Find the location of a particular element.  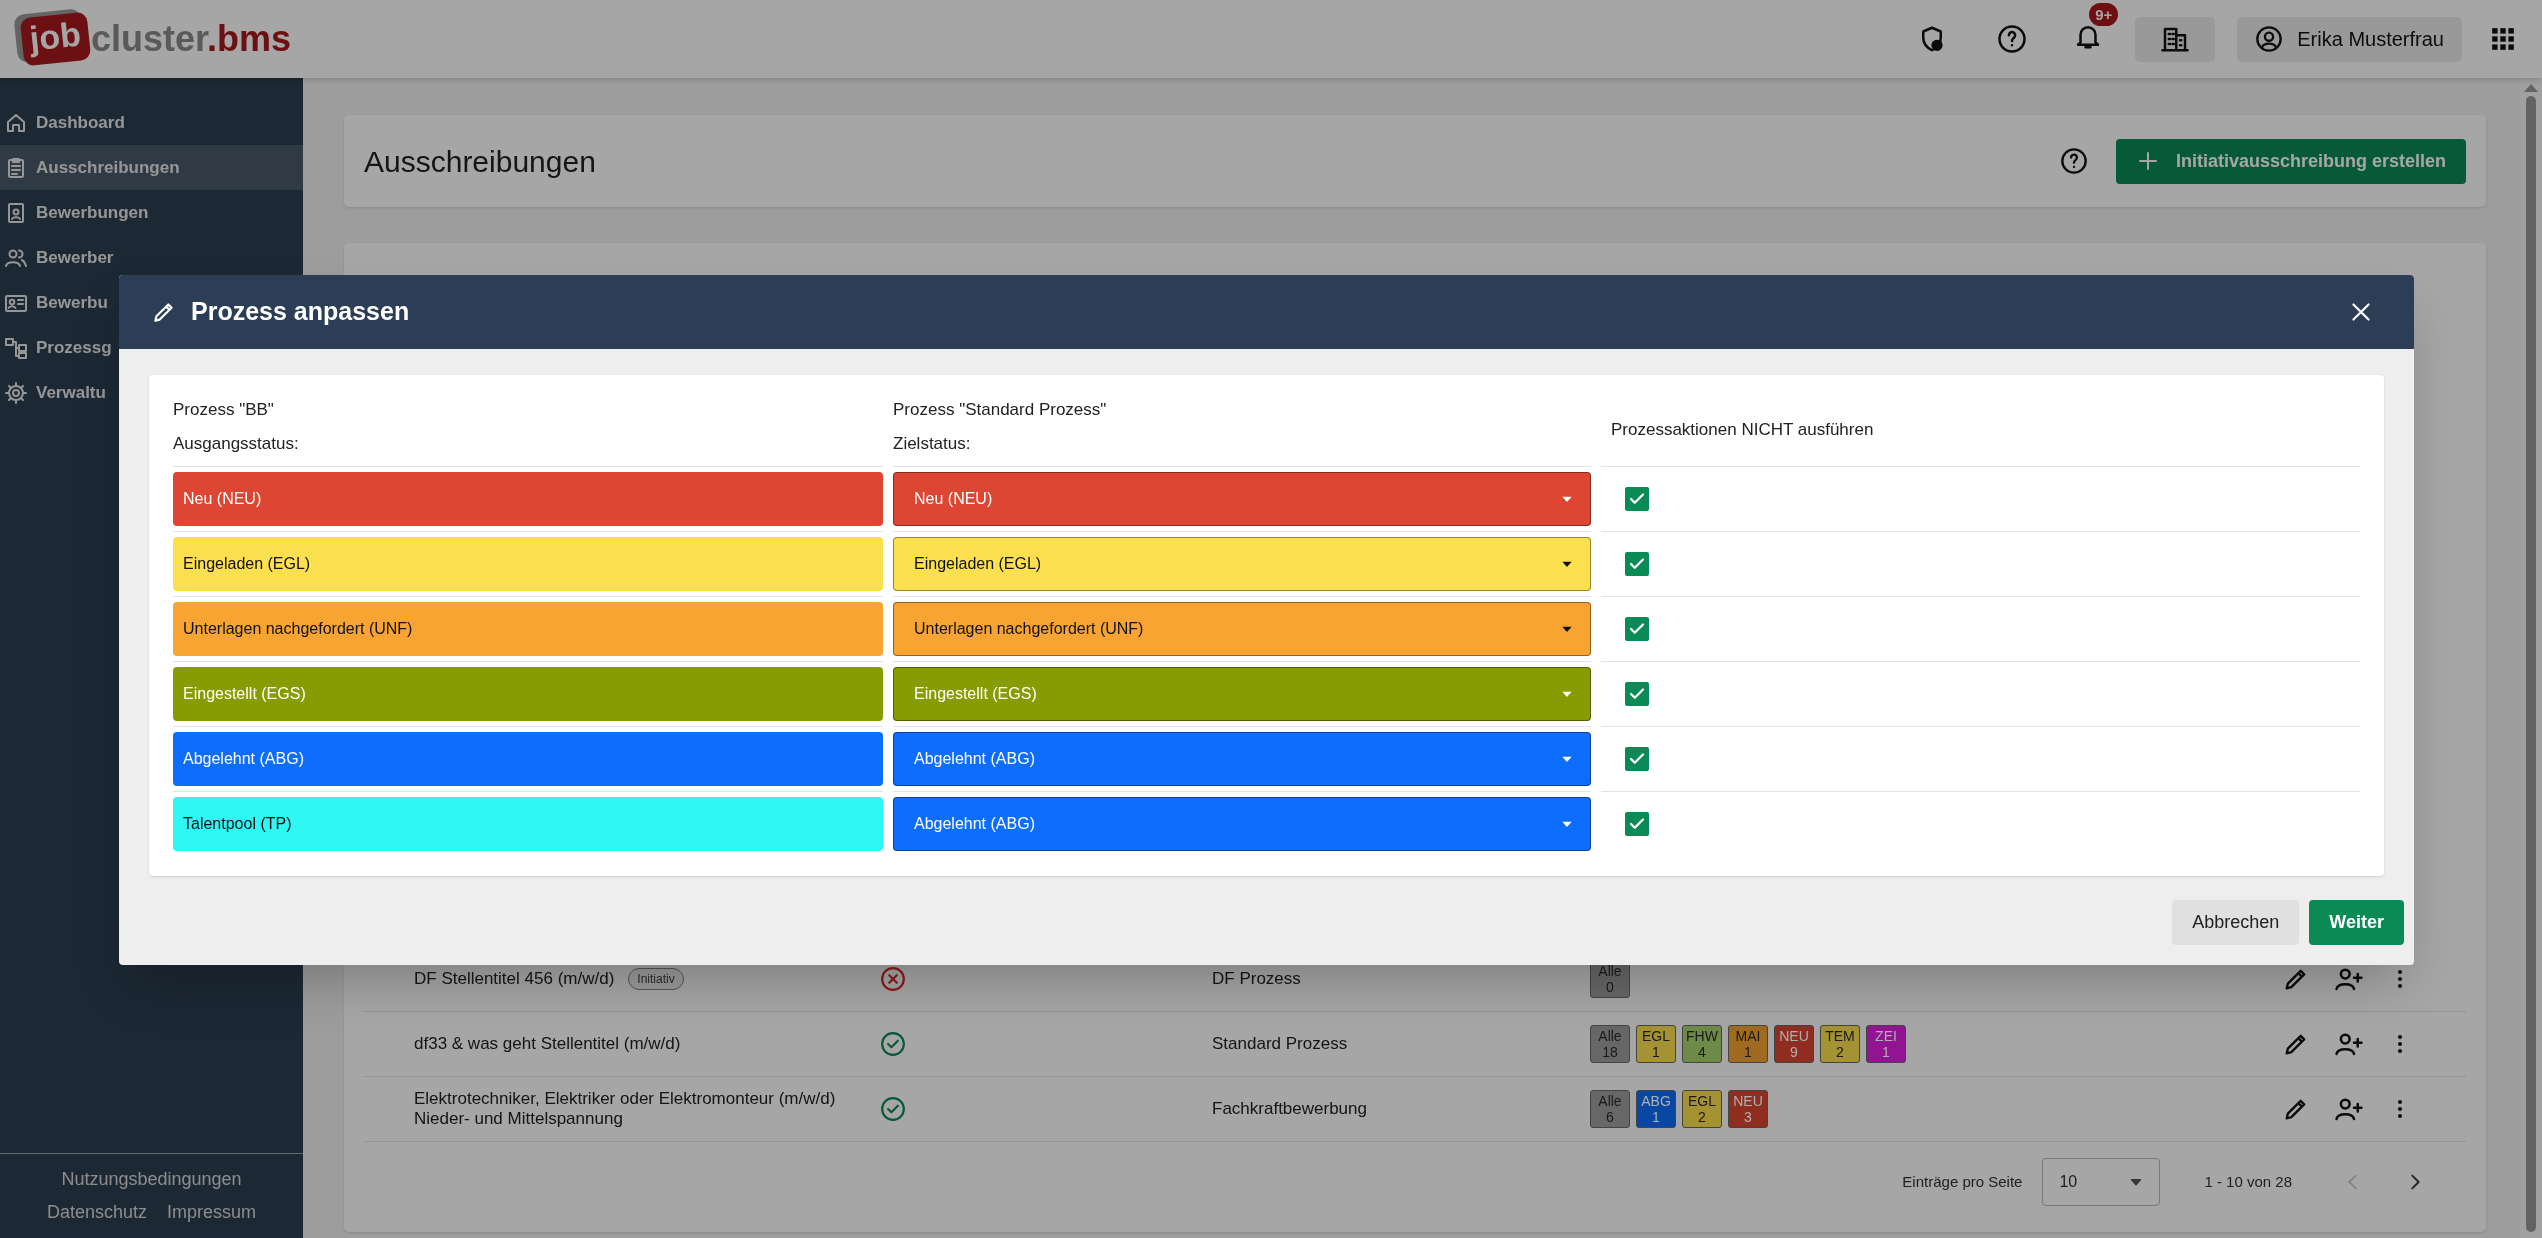

job-title: Elektrotechniker, Elektriker oder Elektromonteur (m/w/d) Nieder- und Mittelspannung is located at coordinates (625, 1109).